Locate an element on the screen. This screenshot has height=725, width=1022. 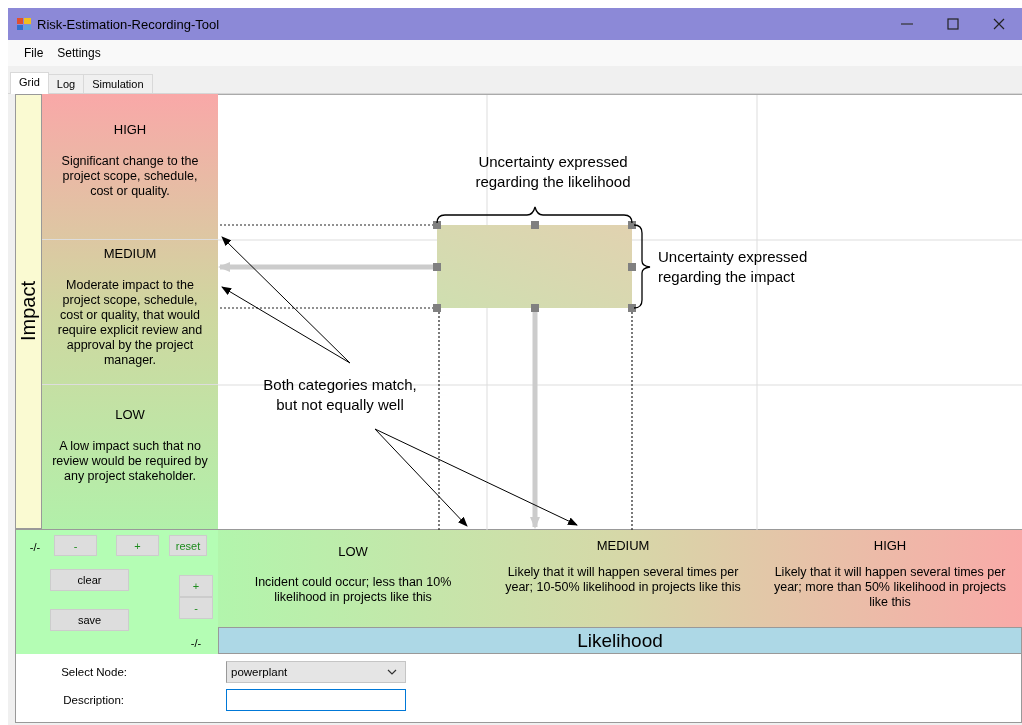
node-dropdown: powerplant is located at coordinates (316, 672).